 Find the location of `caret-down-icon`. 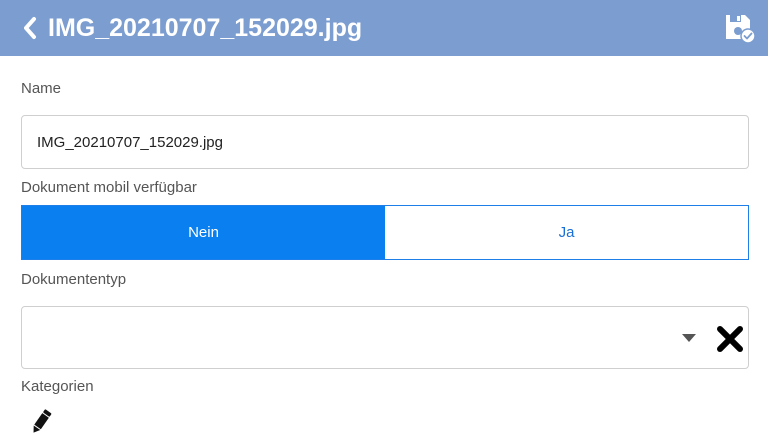

caret-down-icon is located at coordinates (689, 338).